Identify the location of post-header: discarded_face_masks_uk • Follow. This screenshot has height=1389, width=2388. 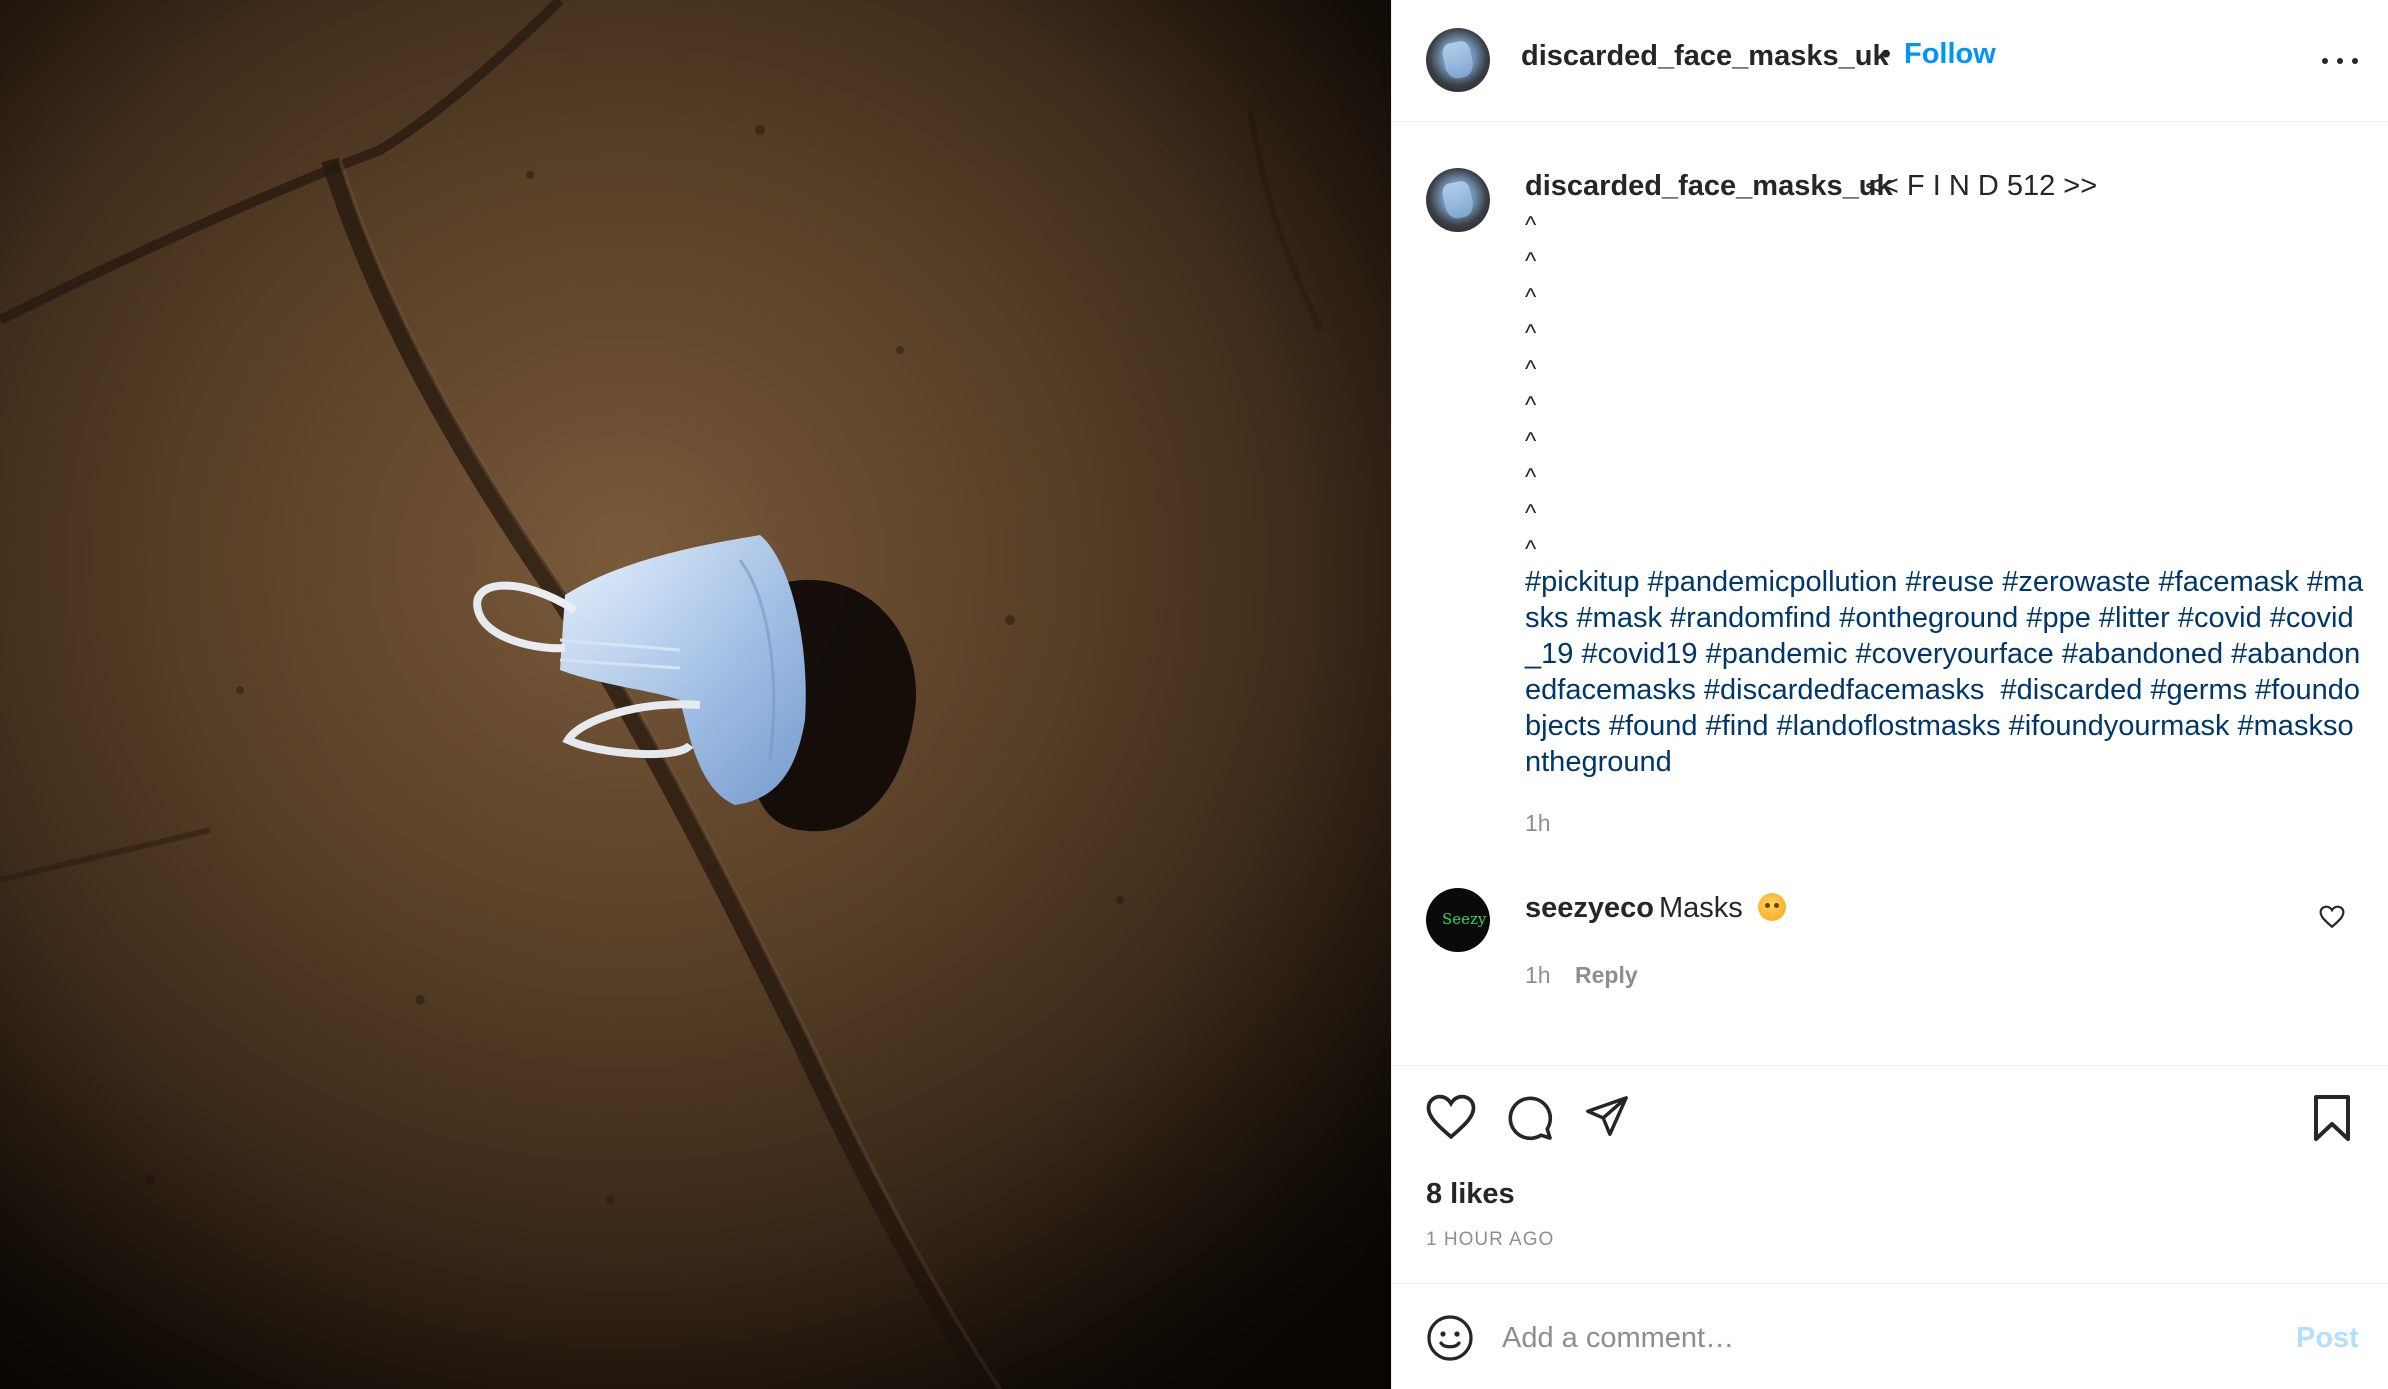
(1890, 61).